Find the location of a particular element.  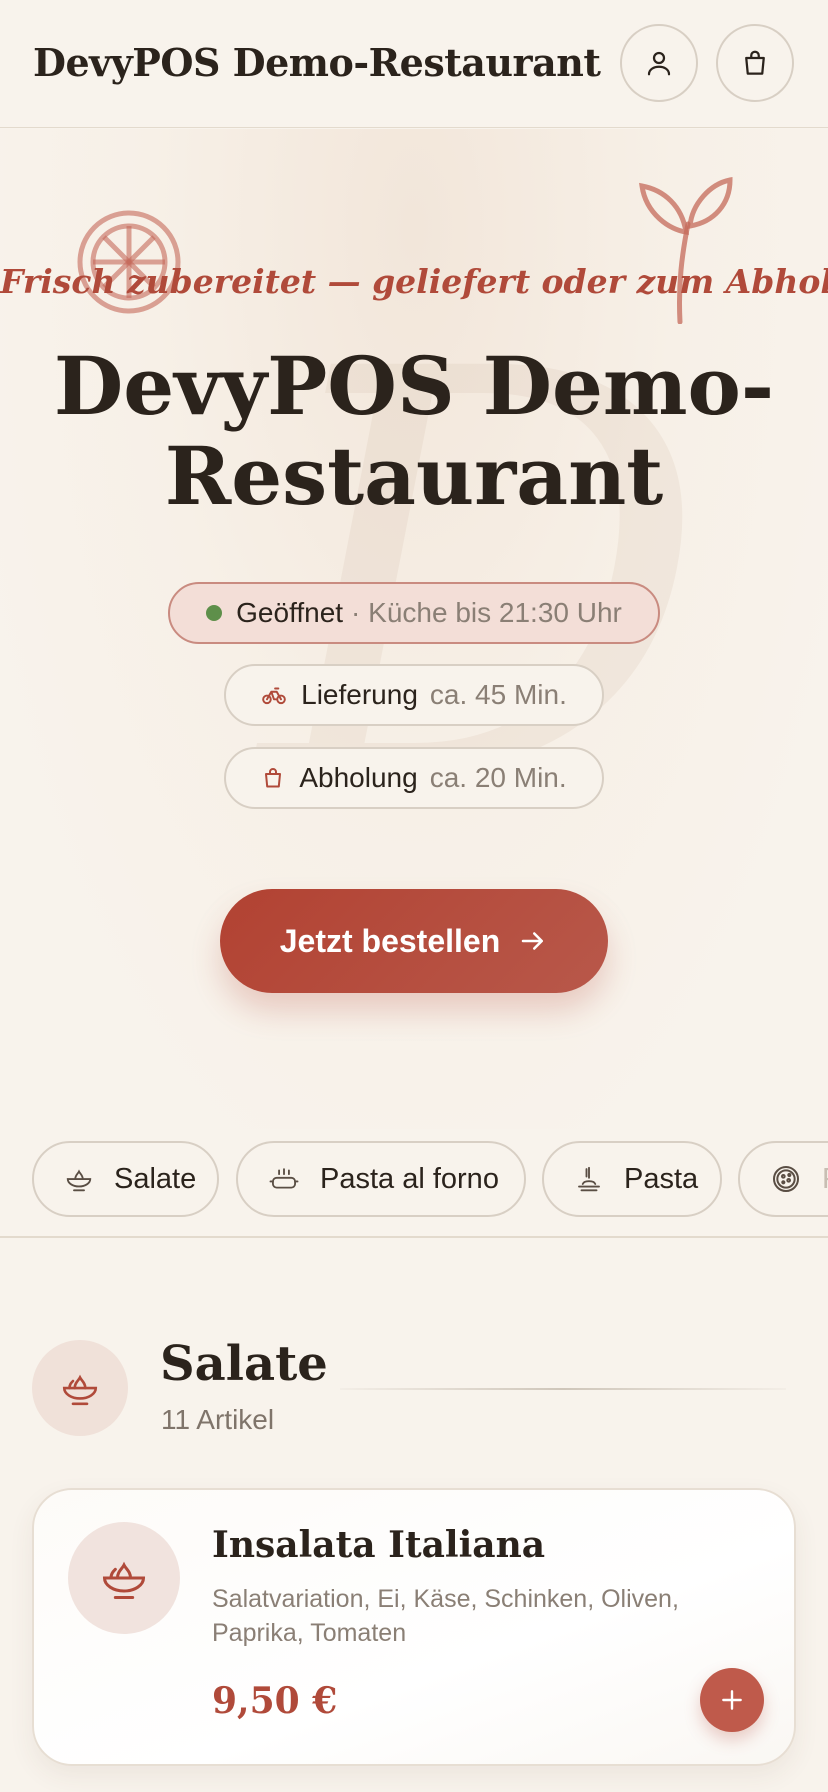

category-label: Pasta al forno is located at coordinates (409, 1178).